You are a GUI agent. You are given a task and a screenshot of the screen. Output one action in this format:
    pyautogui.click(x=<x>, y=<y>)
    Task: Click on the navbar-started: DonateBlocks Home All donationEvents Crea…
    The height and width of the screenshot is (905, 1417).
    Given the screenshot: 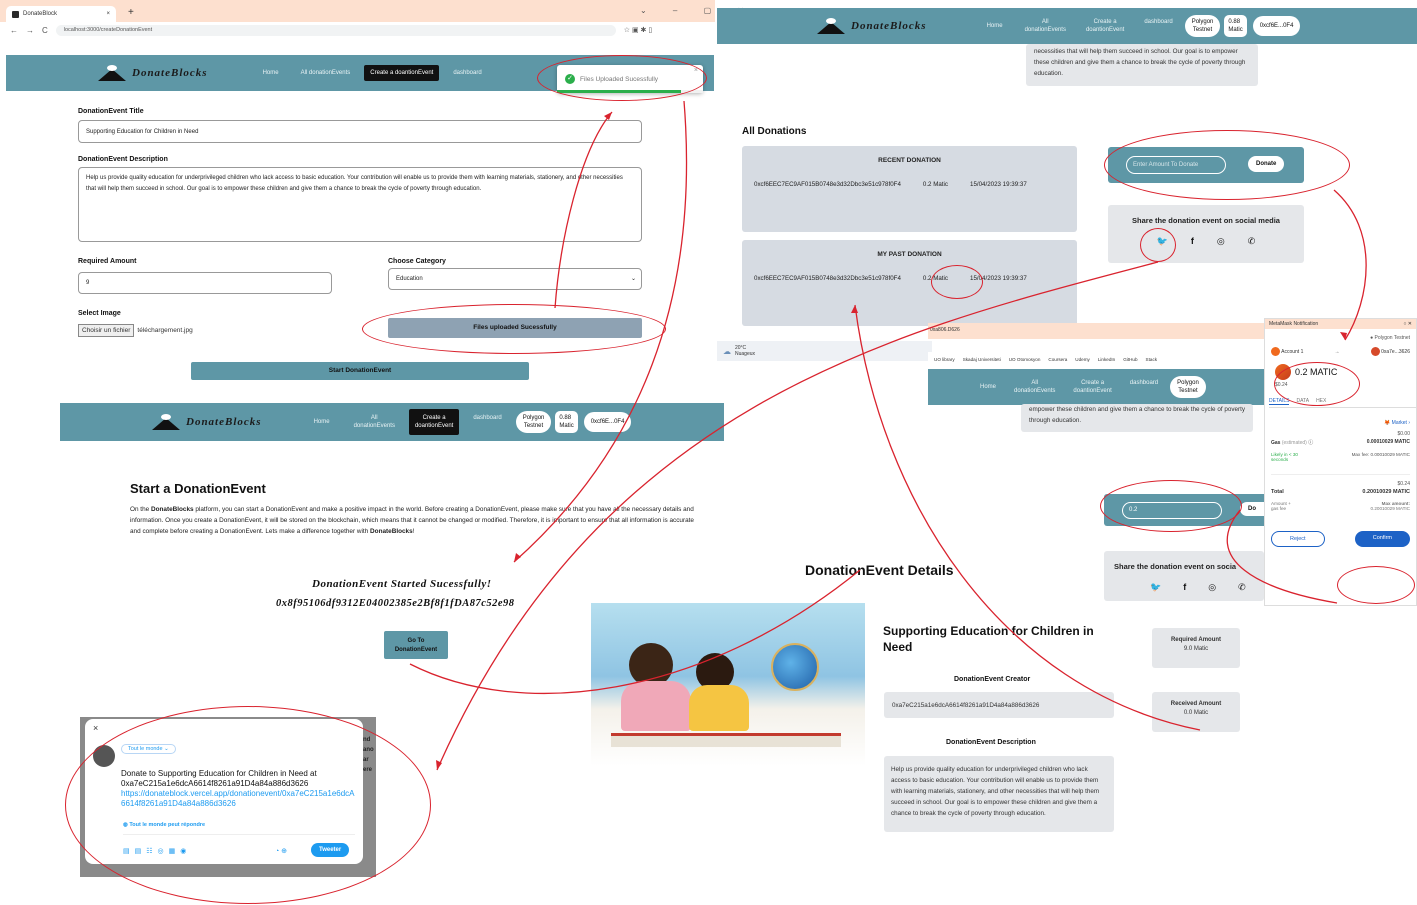 What is the action you would take?
    pyautogui.click(x=392, y=422)
    